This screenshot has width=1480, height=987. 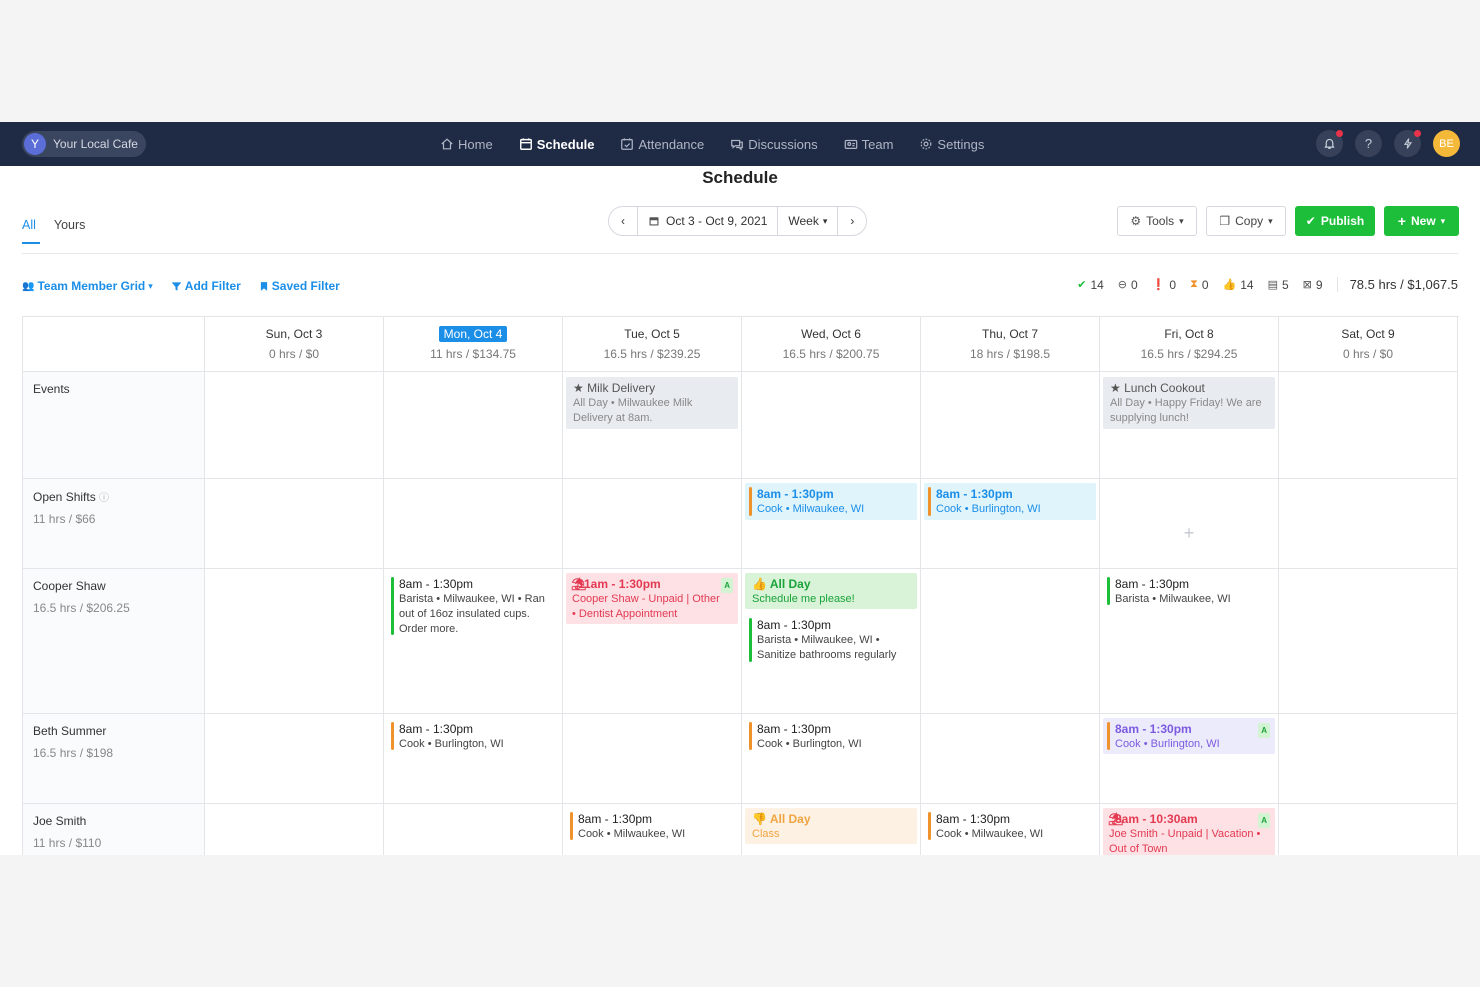 What do you see at coordinates (1310, 221) in the screenshot?
I see `check-icon: ✔` at bounding box center [1310, 221].